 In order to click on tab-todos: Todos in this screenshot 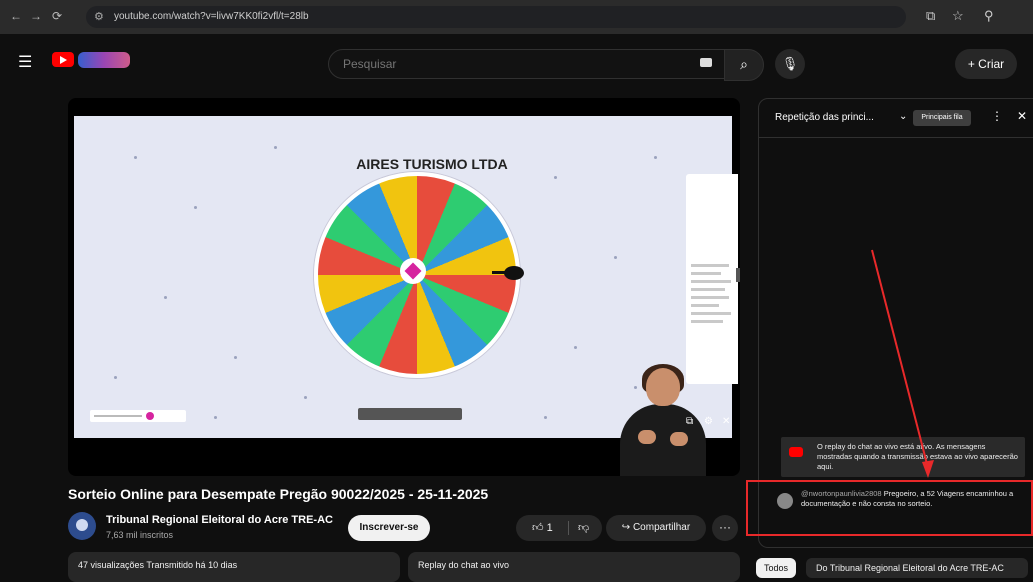, I will do `click(776, 568)`.